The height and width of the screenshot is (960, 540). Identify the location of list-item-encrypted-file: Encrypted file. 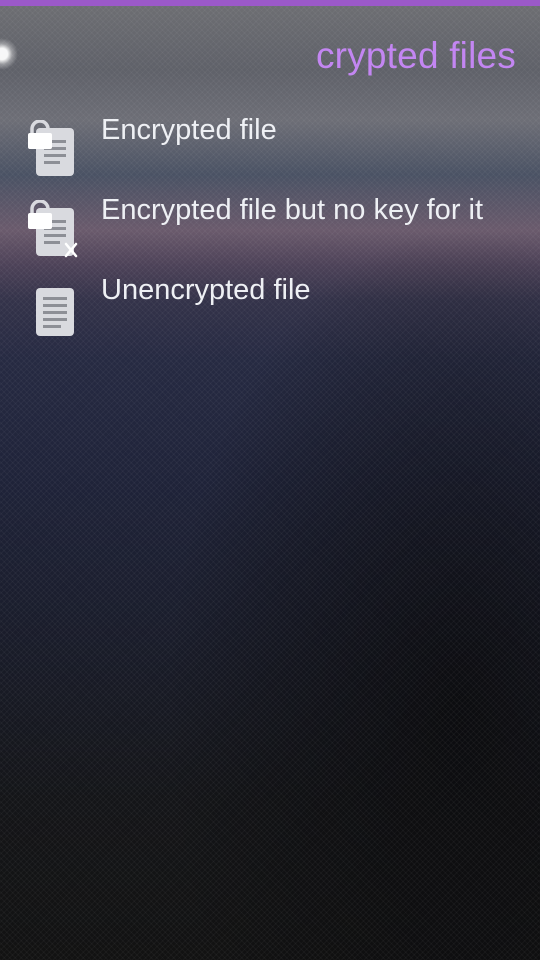
(270, 140).